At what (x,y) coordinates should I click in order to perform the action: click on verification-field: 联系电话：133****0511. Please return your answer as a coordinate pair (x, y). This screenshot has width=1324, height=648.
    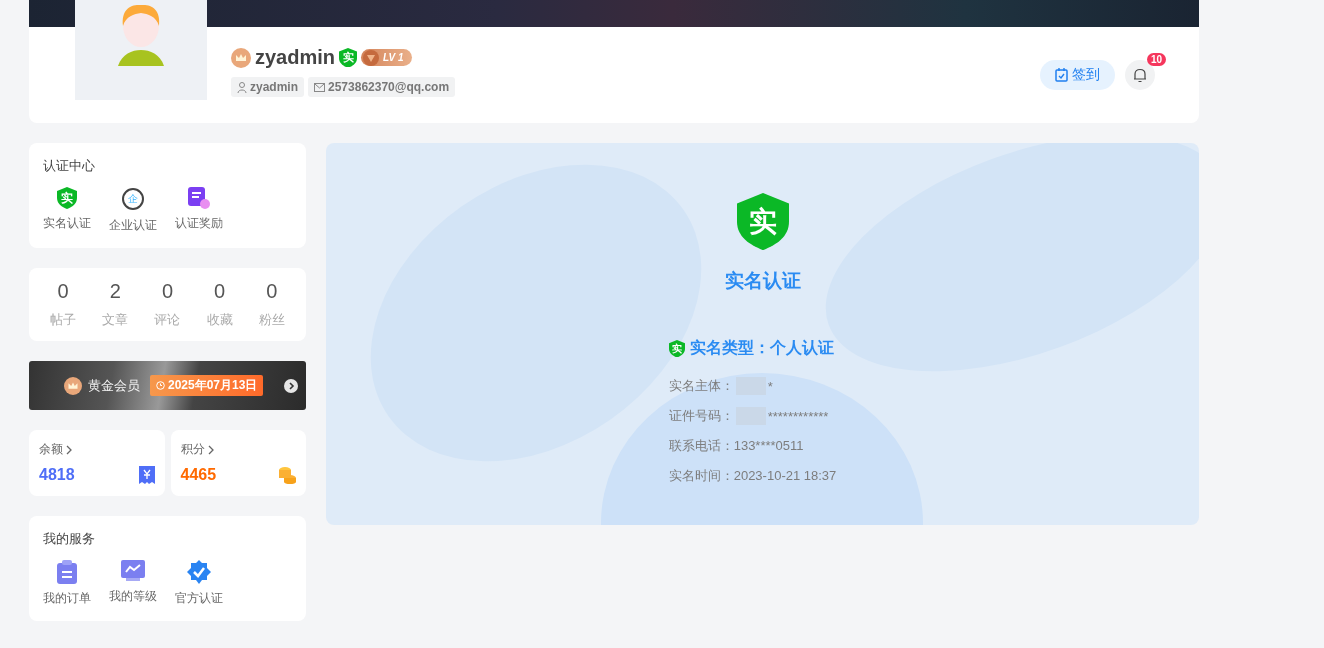
    Looking at the image, I should click on (752, 446).